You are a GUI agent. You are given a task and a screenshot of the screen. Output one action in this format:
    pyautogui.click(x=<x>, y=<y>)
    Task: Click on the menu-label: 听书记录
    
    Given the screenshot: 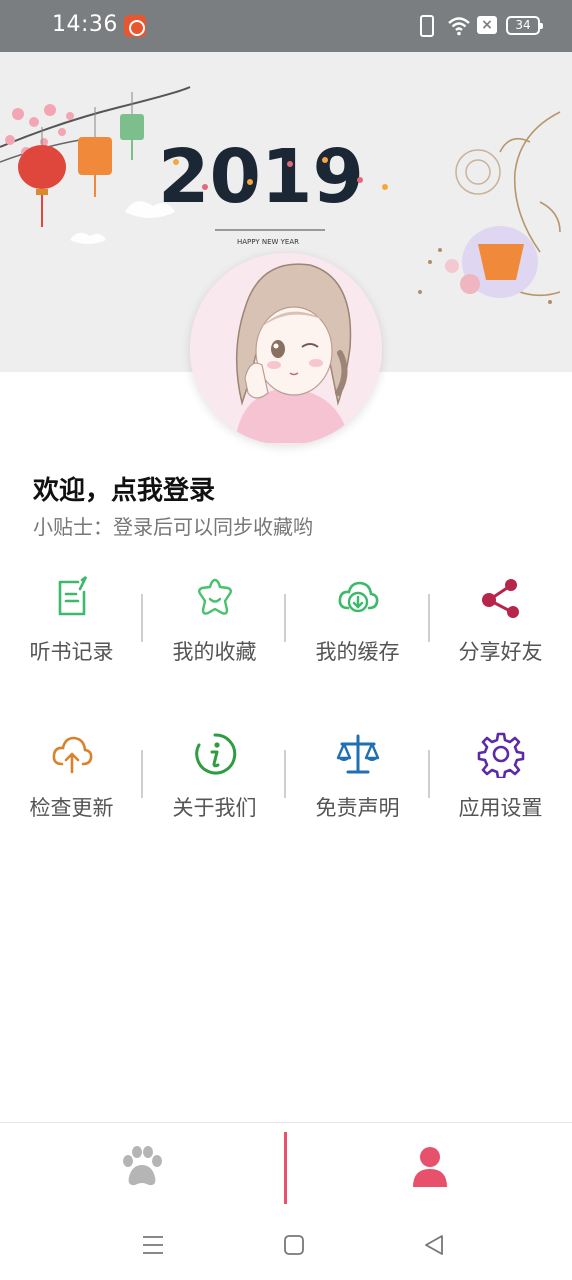 What is the action you would take?
    pyautogui.click(x=71, y=652)
    